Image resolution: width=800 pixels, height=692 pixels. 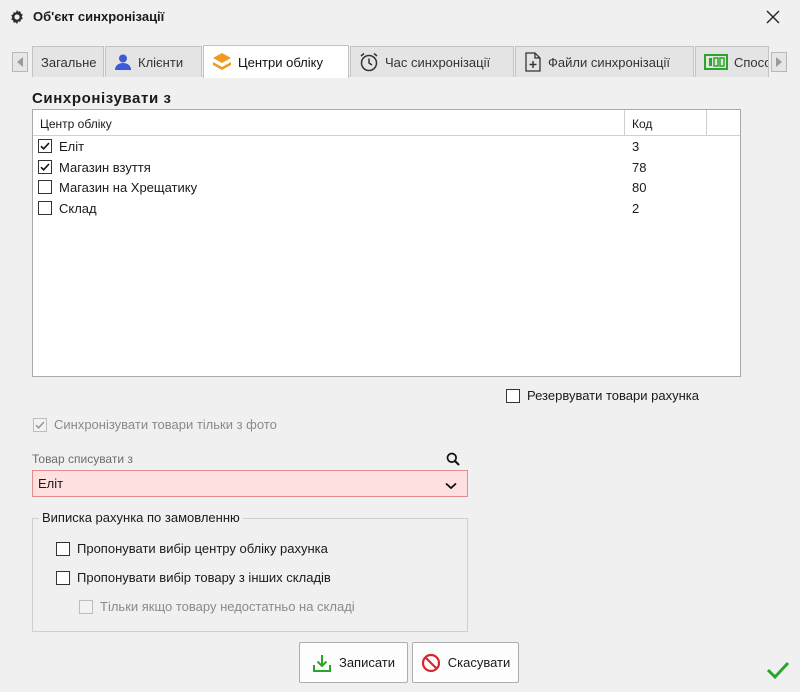 I want to click on save-button-label: Записати, so click(x=367, y=662).